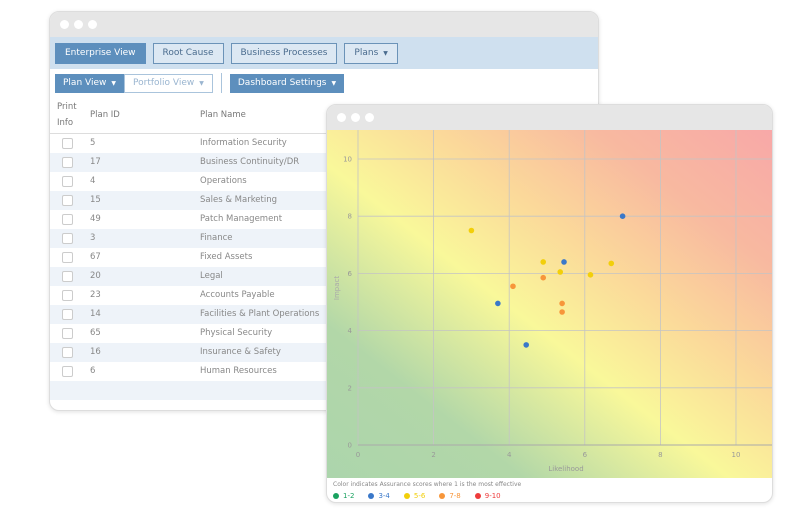  Describe the element at coordinates (259, 314) in the screenshot. I see `plan-name: Facilities & Plant Operations` at that location.